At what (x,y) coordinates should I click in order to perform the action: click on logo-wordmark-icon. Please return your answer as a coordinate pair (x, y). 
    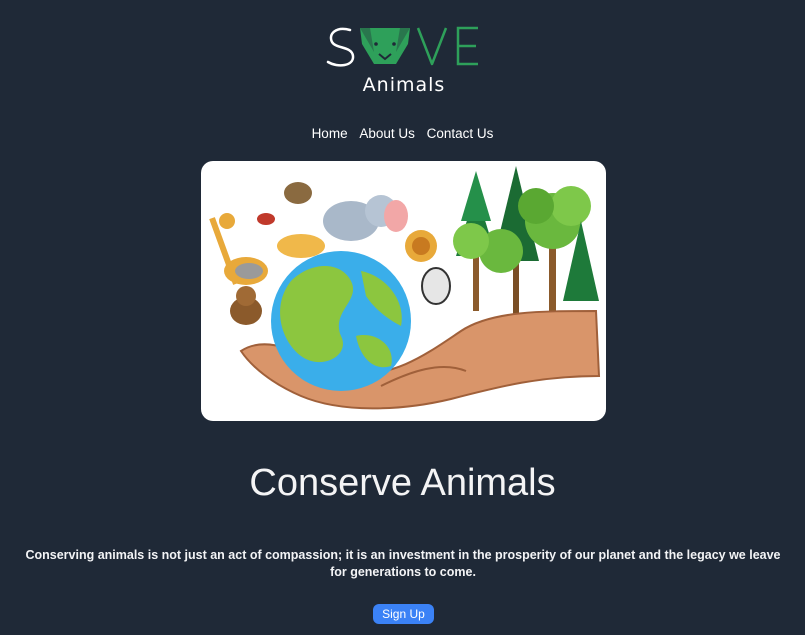
    Looking at the image, I should click on (402, 46).